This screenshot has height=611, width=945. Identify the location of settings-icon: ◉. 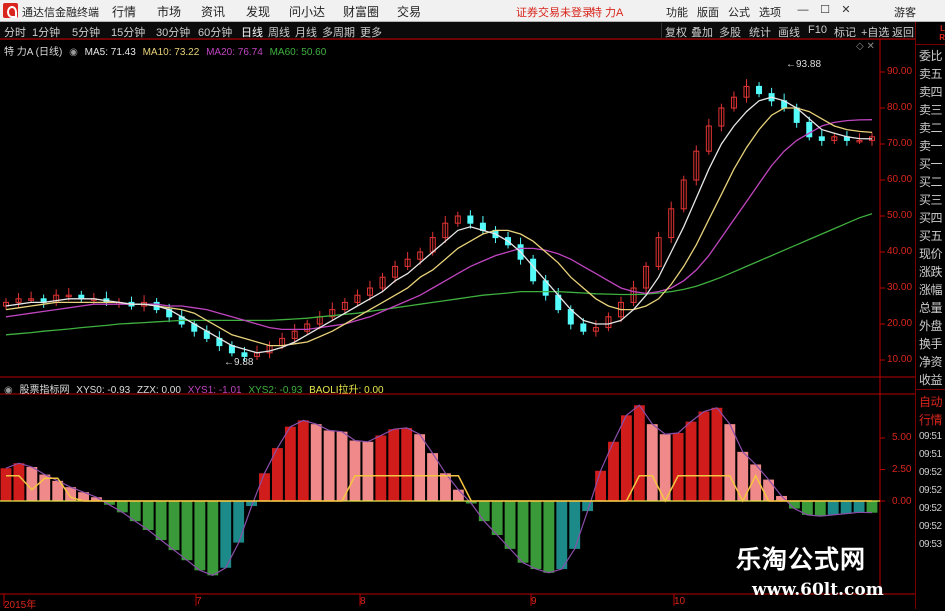
(73, 52).